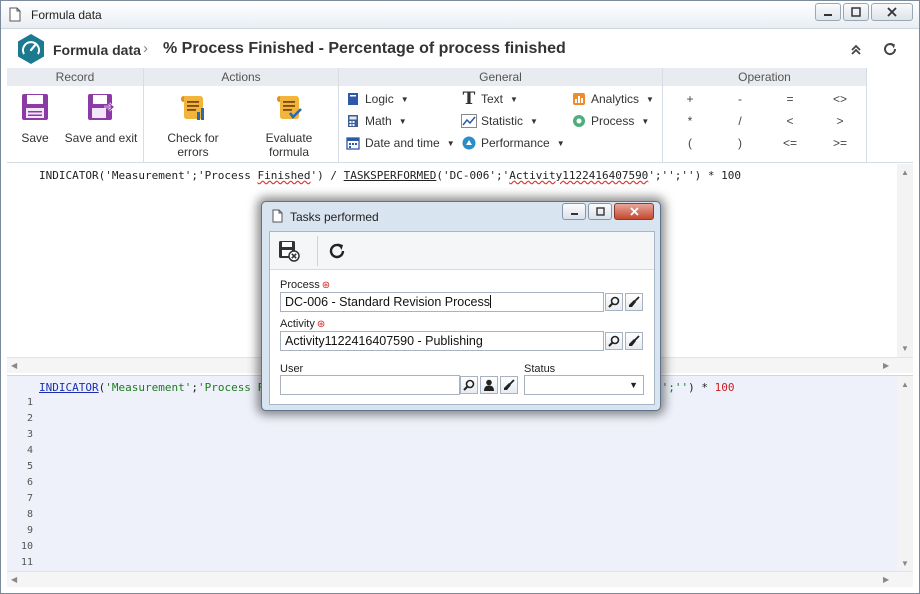  Describe the element at coordinates (490, 301) in the screenshot. I see `text-cursor` at that location.